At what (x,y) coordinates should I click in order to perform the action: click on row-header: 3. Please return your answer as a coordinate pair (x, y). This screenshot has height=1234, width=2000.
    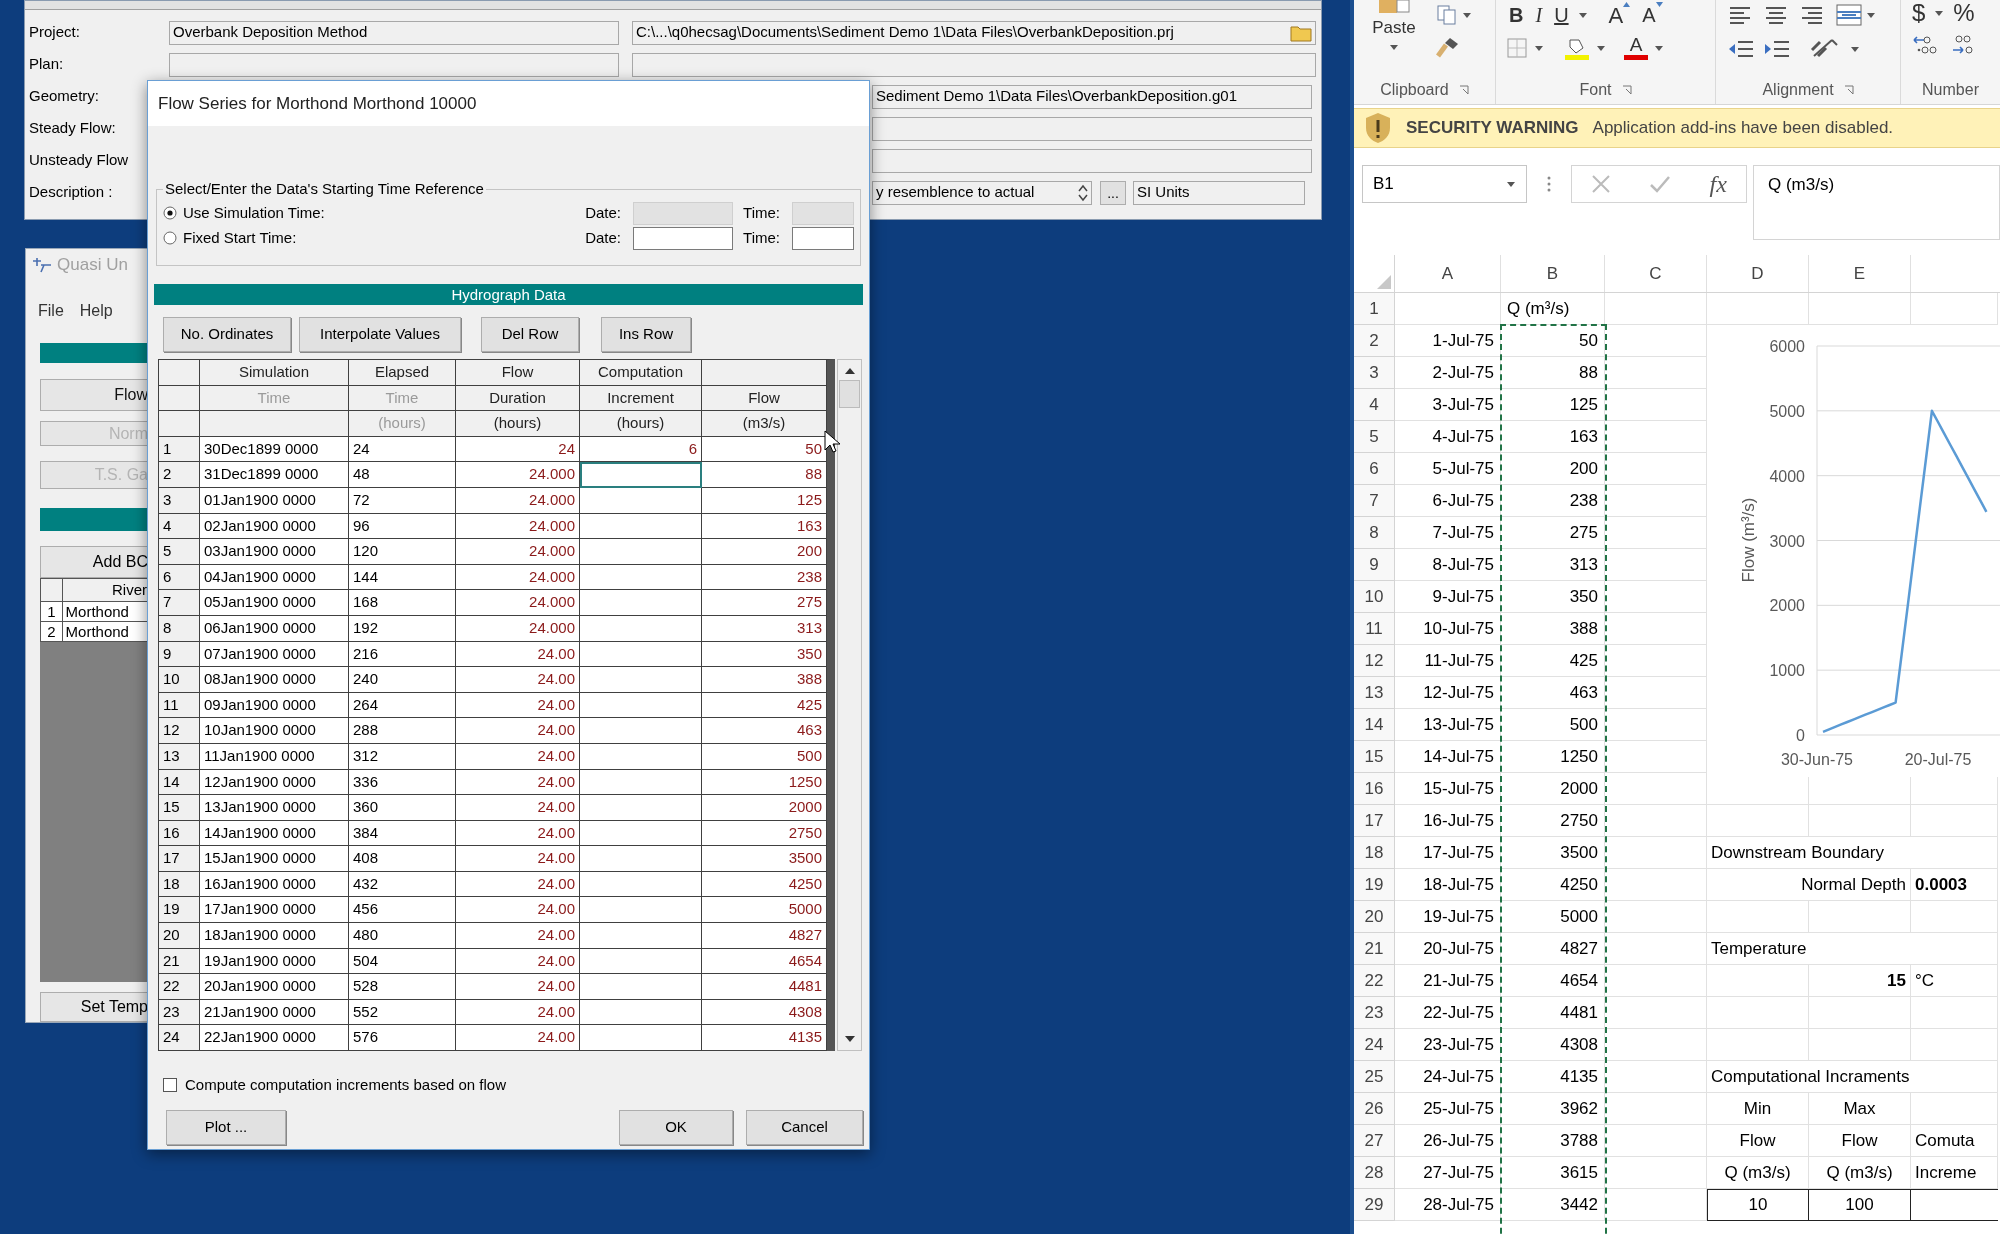
    Looking at the image, I should click on (1374, 373).